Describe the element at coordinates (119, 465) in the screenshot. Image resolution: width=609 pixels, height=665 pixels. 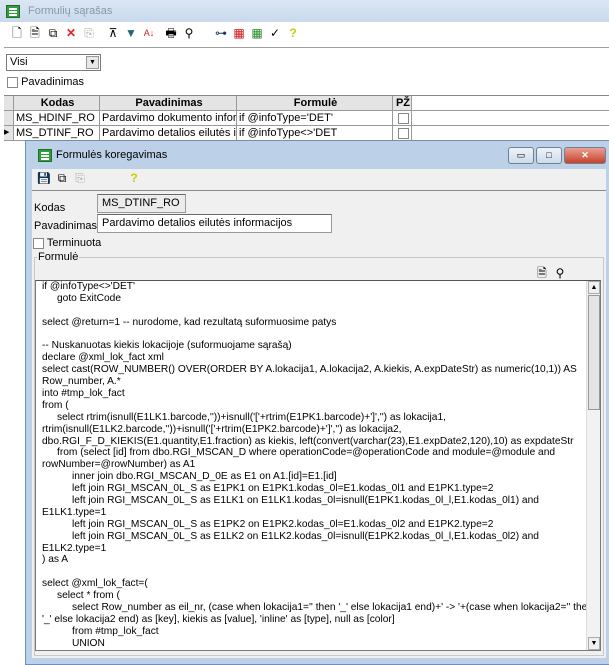
I see `code-line: rowNumber=@rowNumber) as A1` at that location.